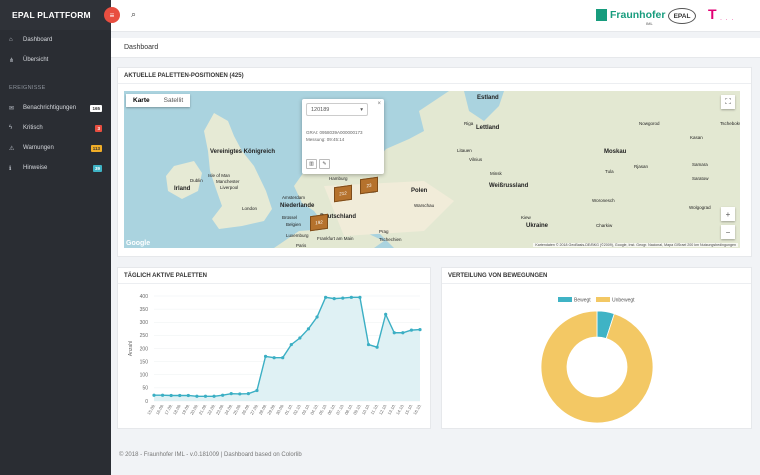 The height and width of the screenshot is (475, 760). I want to click on movement-distribution-panel: VERTEILUNG VON BEWEGUNGEN Bewegt Unbewegt, so click(596, 348).